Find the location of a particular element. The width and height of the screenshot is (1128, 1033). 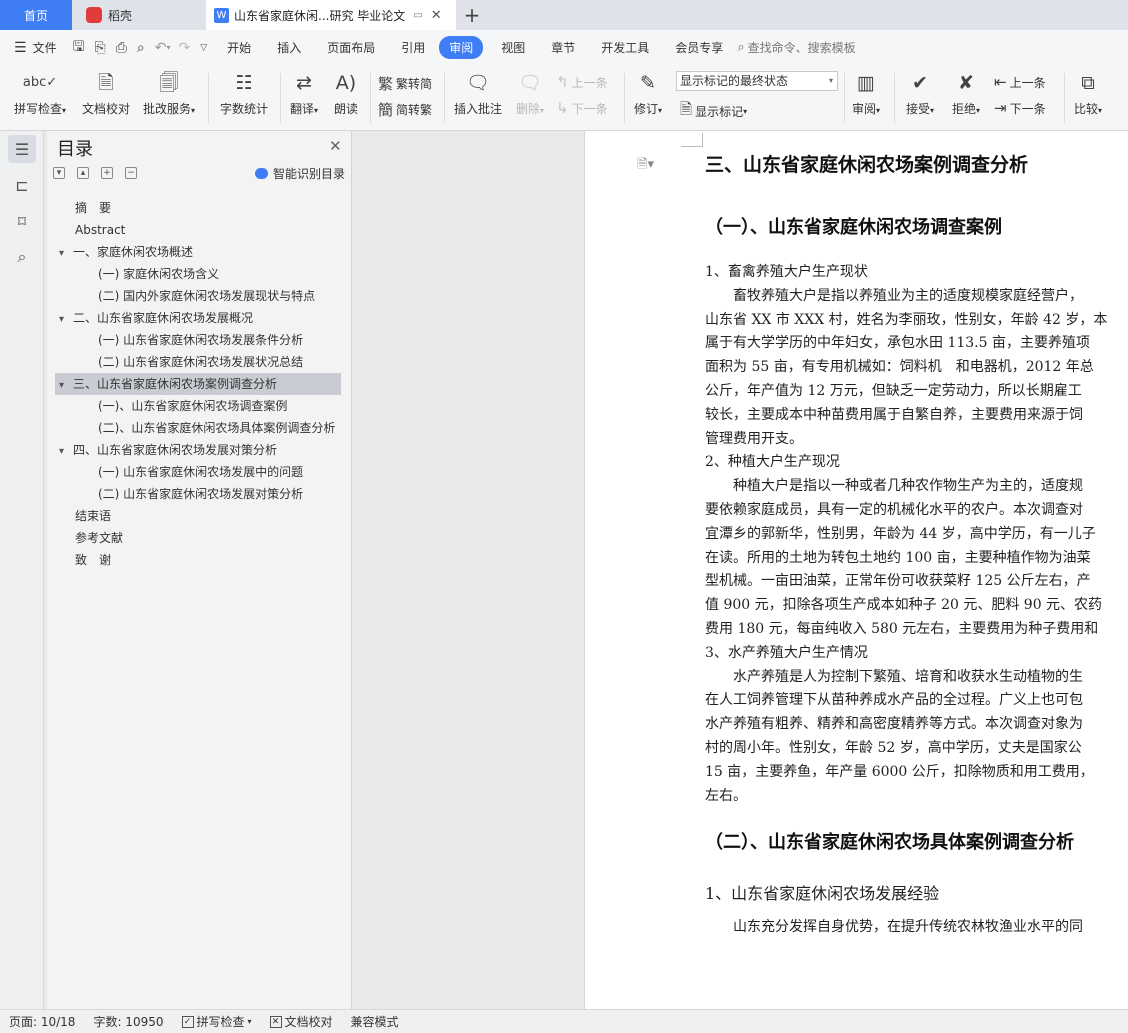

doccheck-status-label: 文档校对 is located at coordinates (308, 1022).